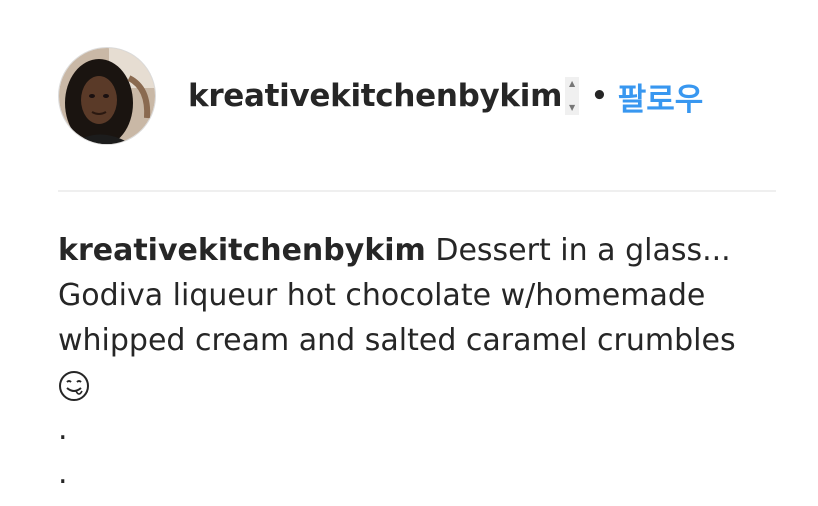 The width and height of the screenshot is (818, 506). Describe the element at coordinates (572, 84) in the screenshot. I see `stepper-up-icon: ▲` at that location.